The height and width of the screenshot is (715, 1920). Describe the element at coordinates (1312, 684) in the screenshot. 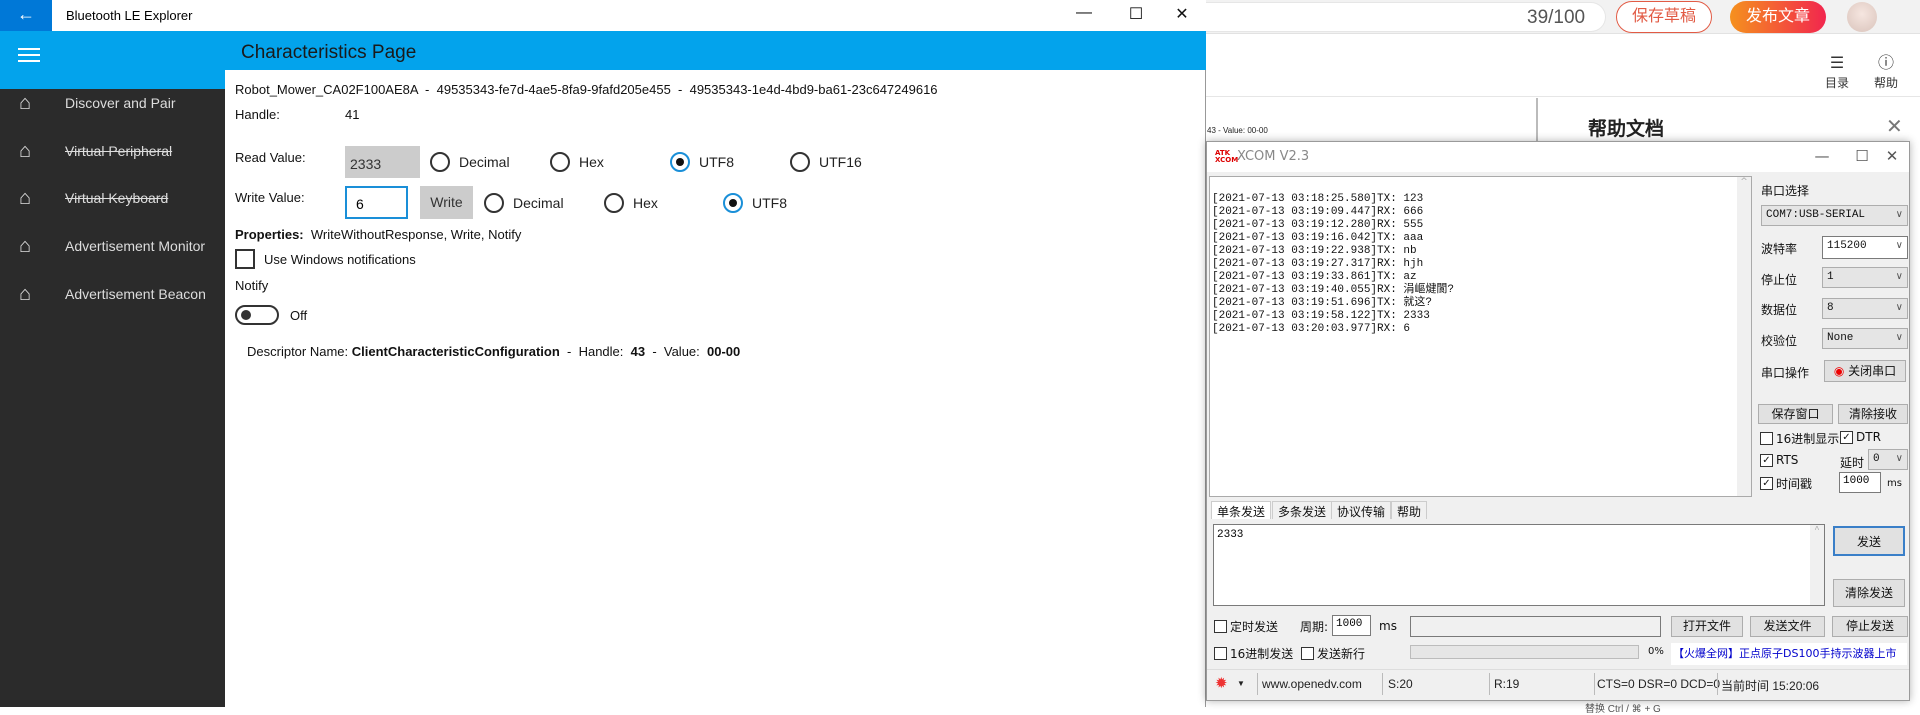

I see `website-link: www.openedv.com` at that location.